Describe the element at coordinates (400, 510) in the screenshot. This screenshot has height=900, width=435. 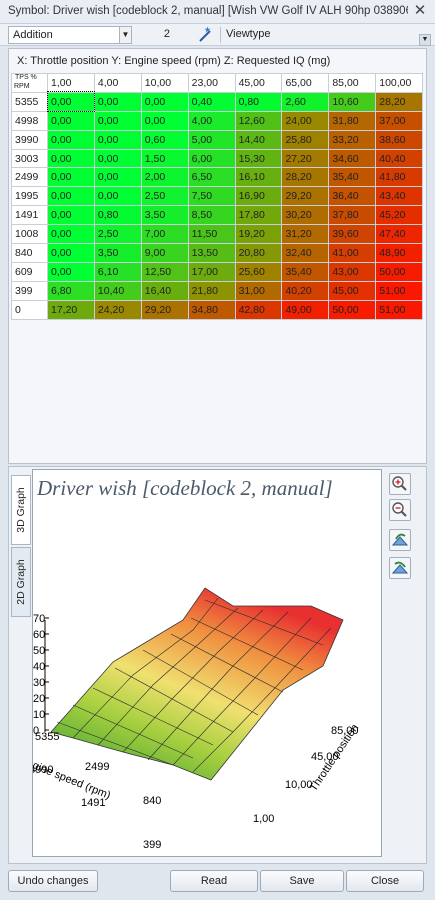
I see `zoom-out-icon` at that location.